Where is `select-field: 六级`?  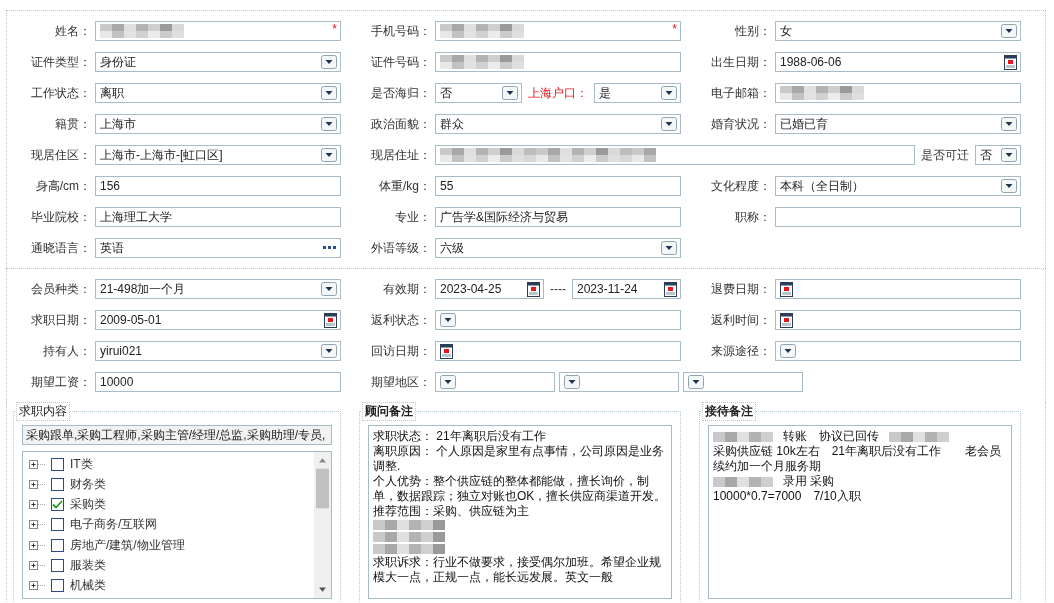 select-field: 六级 is located at coordinates (558, 248).